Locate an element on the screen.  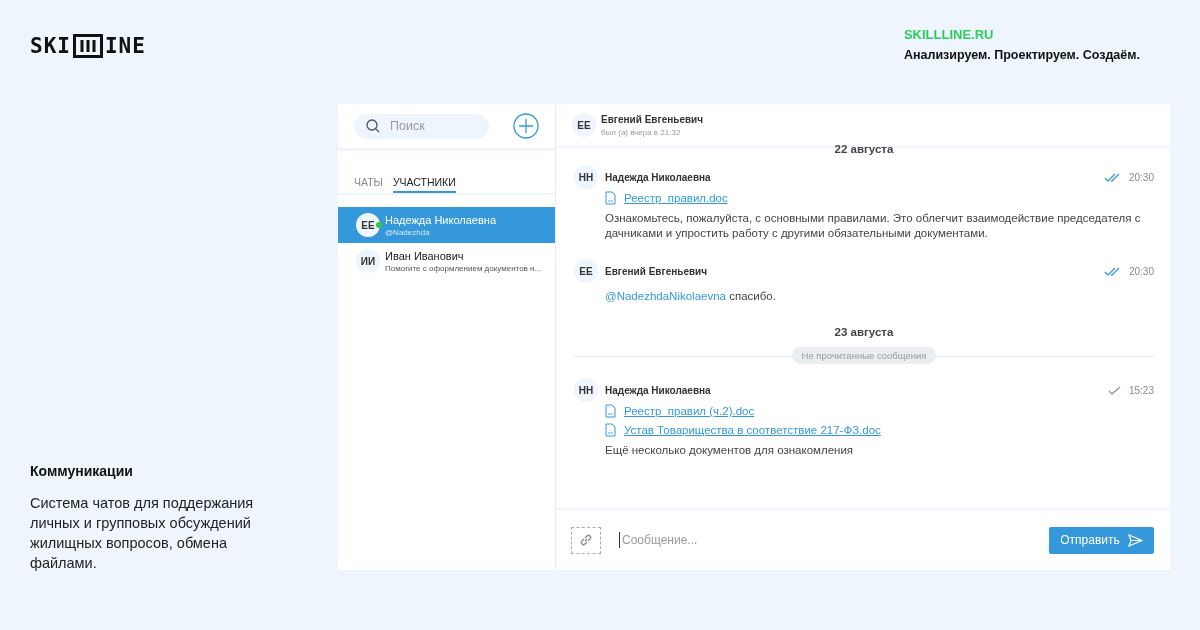
message-text: Ещё несколько документов для ознакомления is located at coordinates (730, 450).